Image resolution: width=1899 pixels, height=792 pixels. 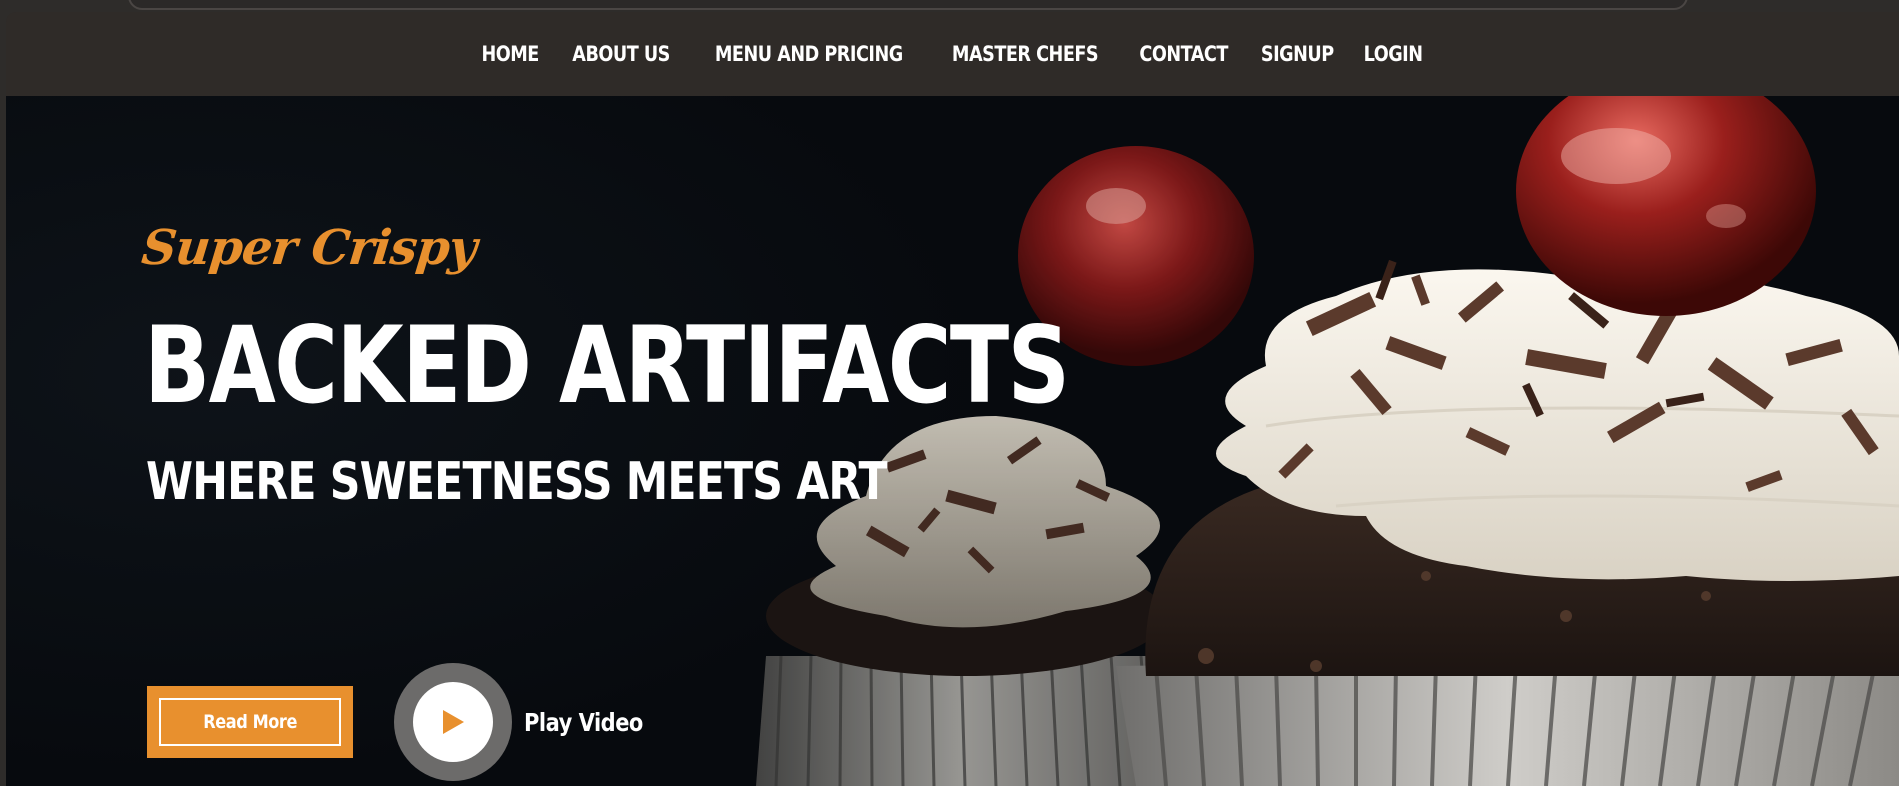 I want to click on play-video-label: Play Video, so click(x=583, y=722).